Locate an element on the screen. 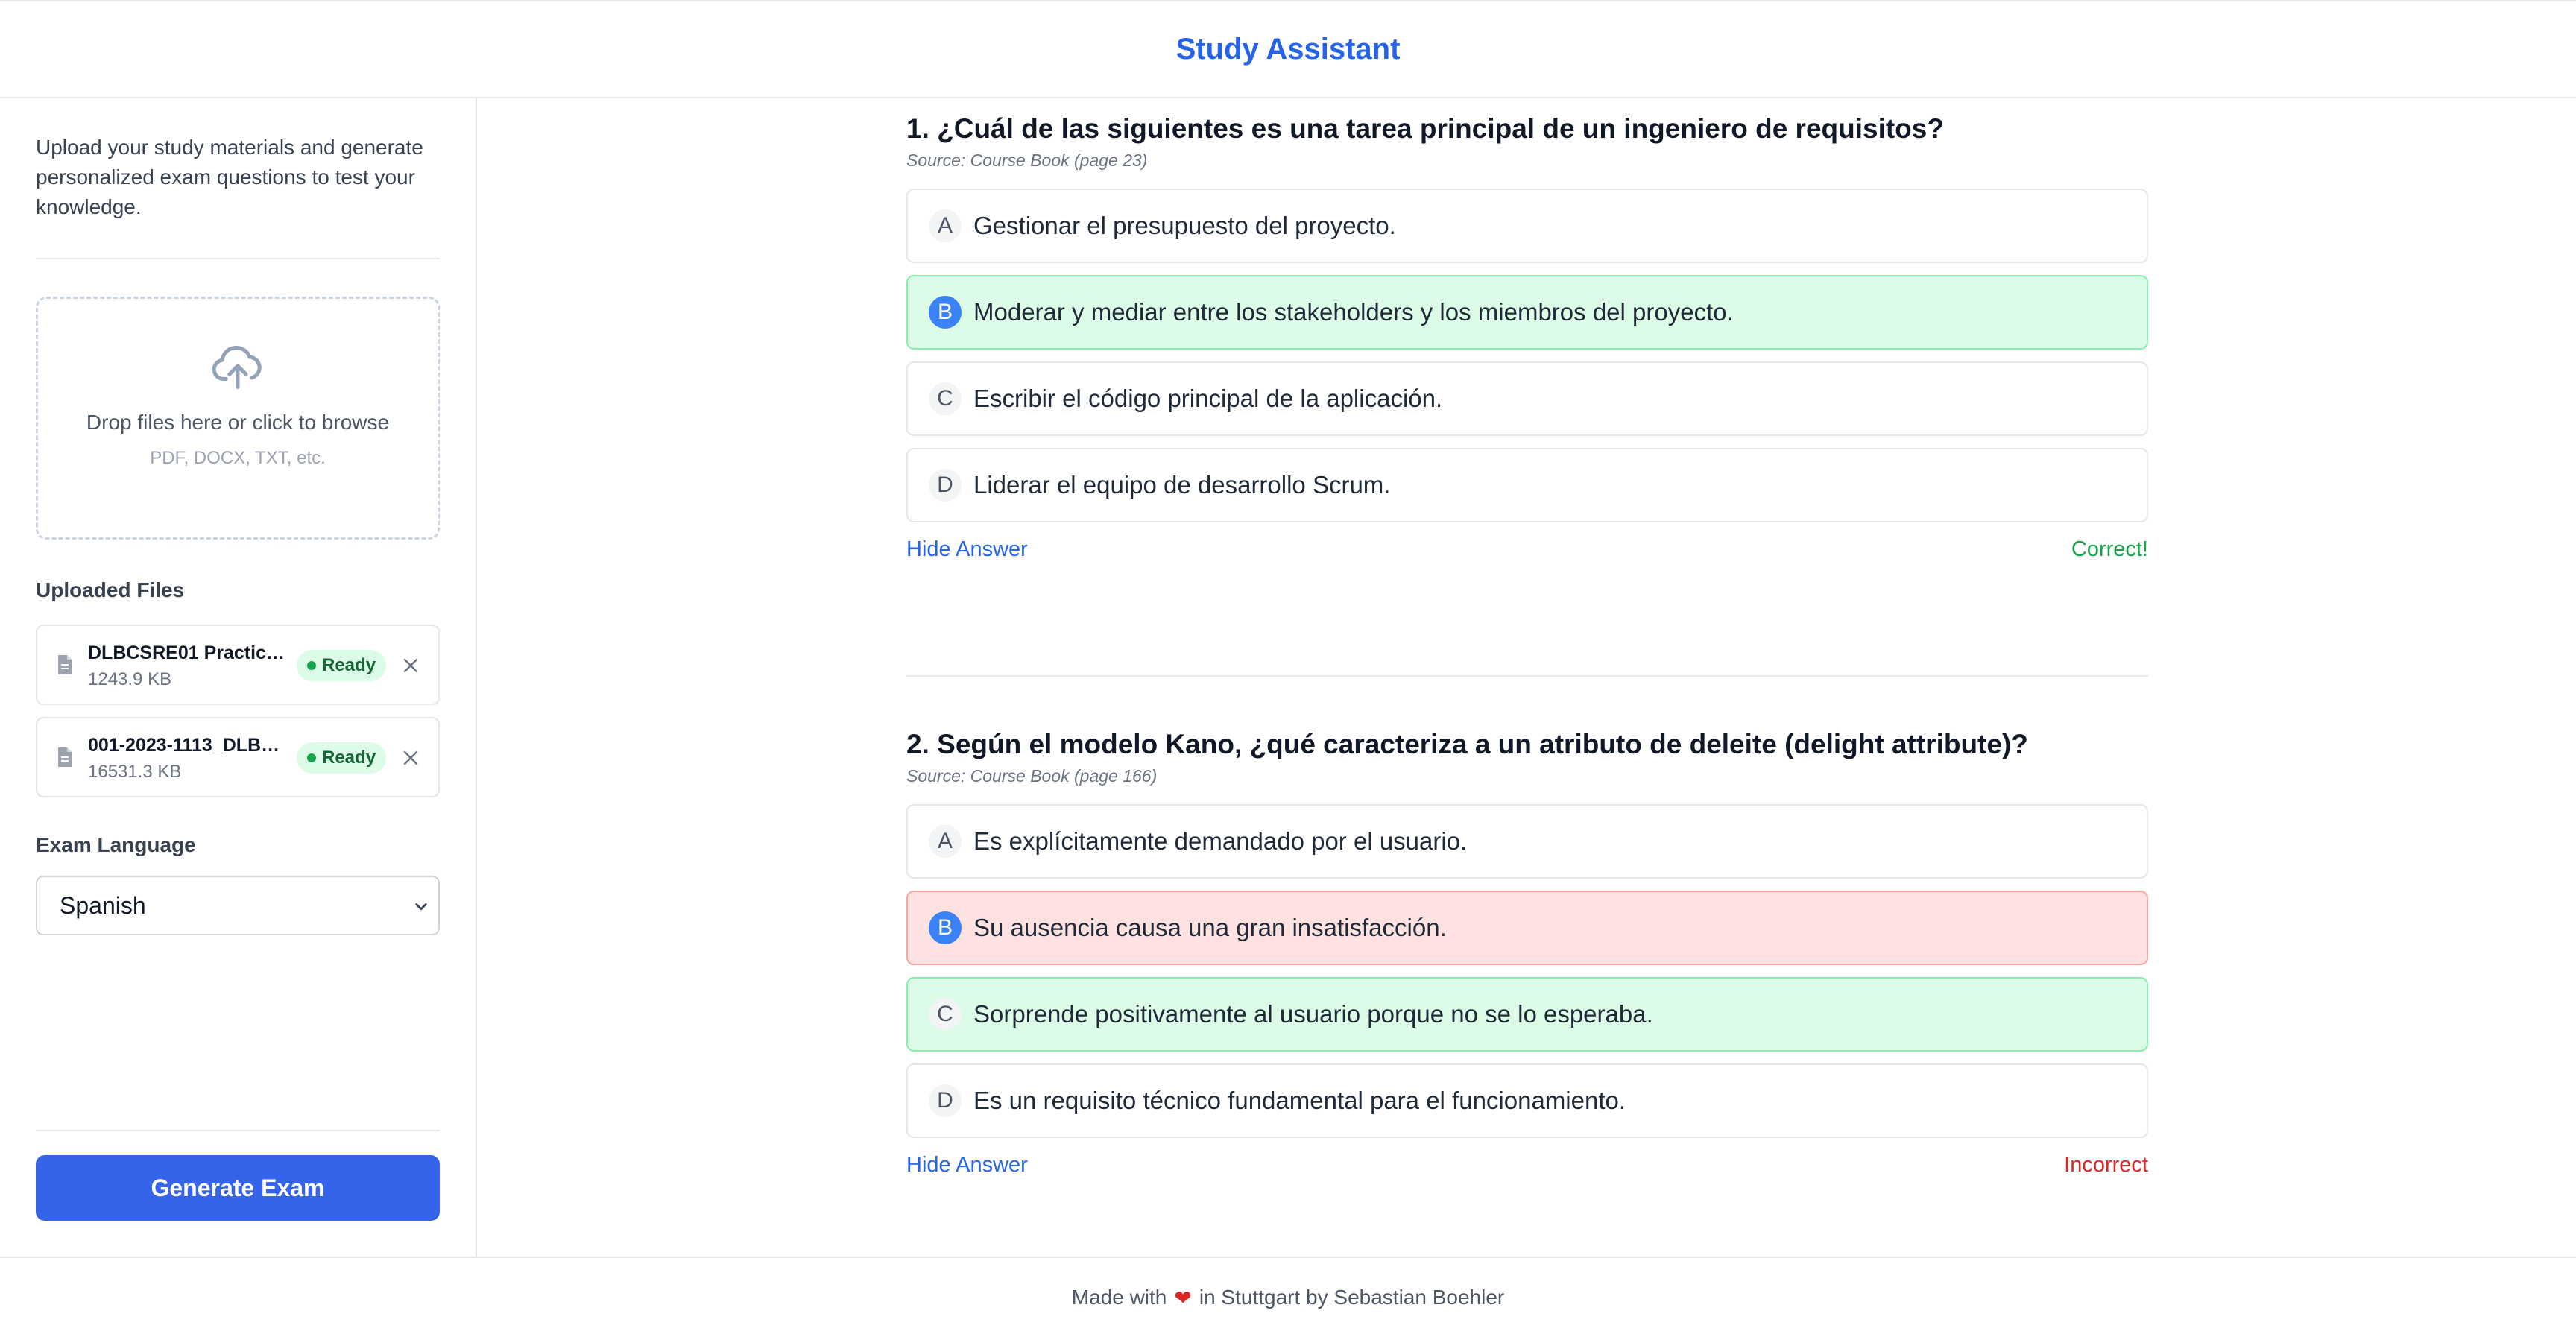 This screenshot has width=2576, height=1337. footer-text-after: in Stuttgart by Sebastian Boehler is located at coordinates (1352, 1297).